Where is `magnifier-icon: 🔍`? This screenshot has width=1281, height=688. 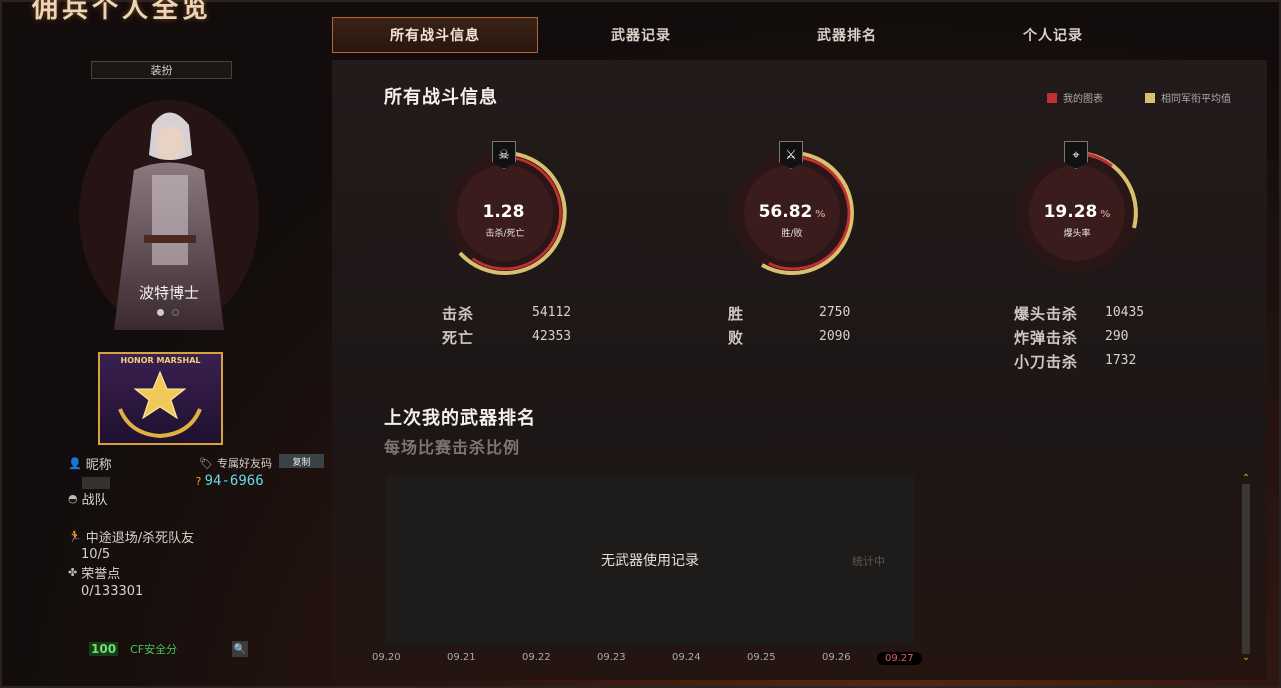 magnifier-icon: 🔍 is located at coordinates (240, 649).